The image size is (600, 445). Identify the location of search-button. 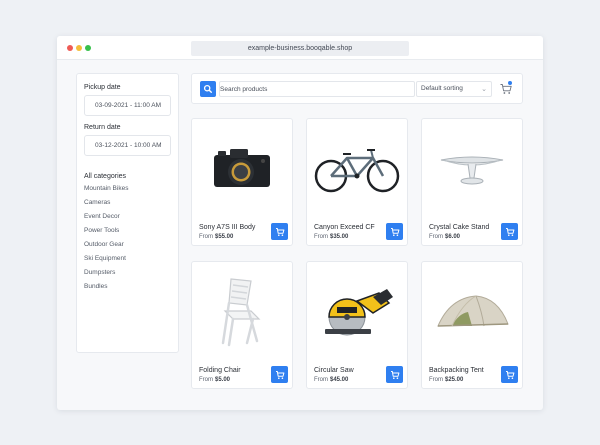
(208, 89).